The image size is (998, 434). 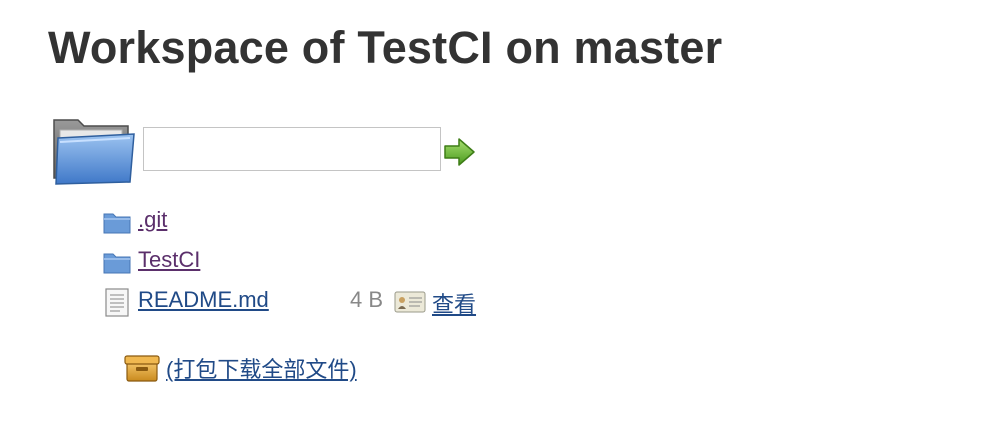 What do you see at coordinates (203, 300) in the screenshot?
I see `file-link: README.md` at bounding box center [203, 300].